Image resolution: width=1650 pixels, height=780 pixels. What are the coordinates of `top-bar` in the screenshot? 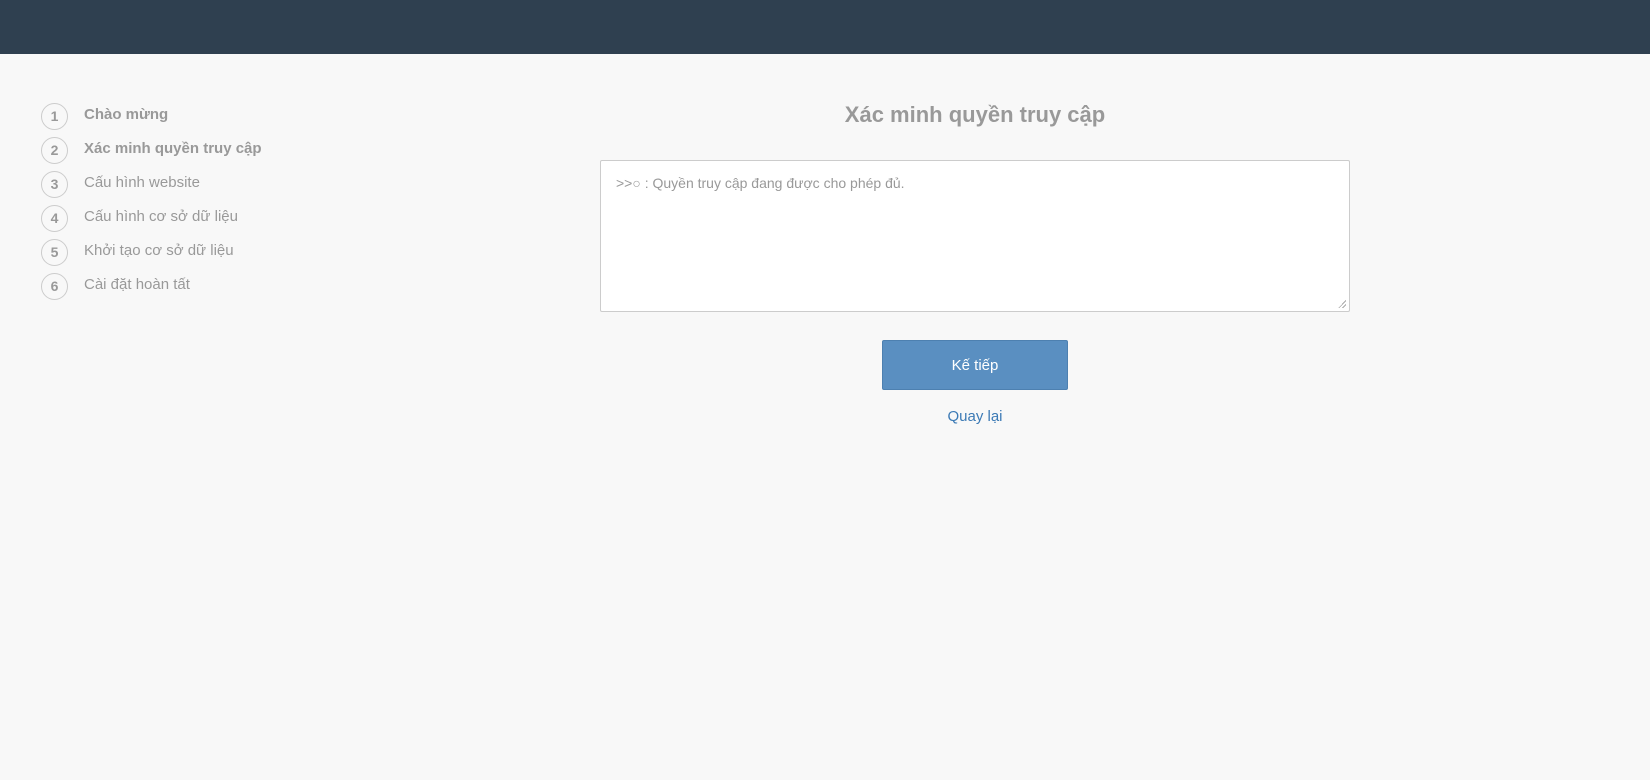 It's located at (825, 27).